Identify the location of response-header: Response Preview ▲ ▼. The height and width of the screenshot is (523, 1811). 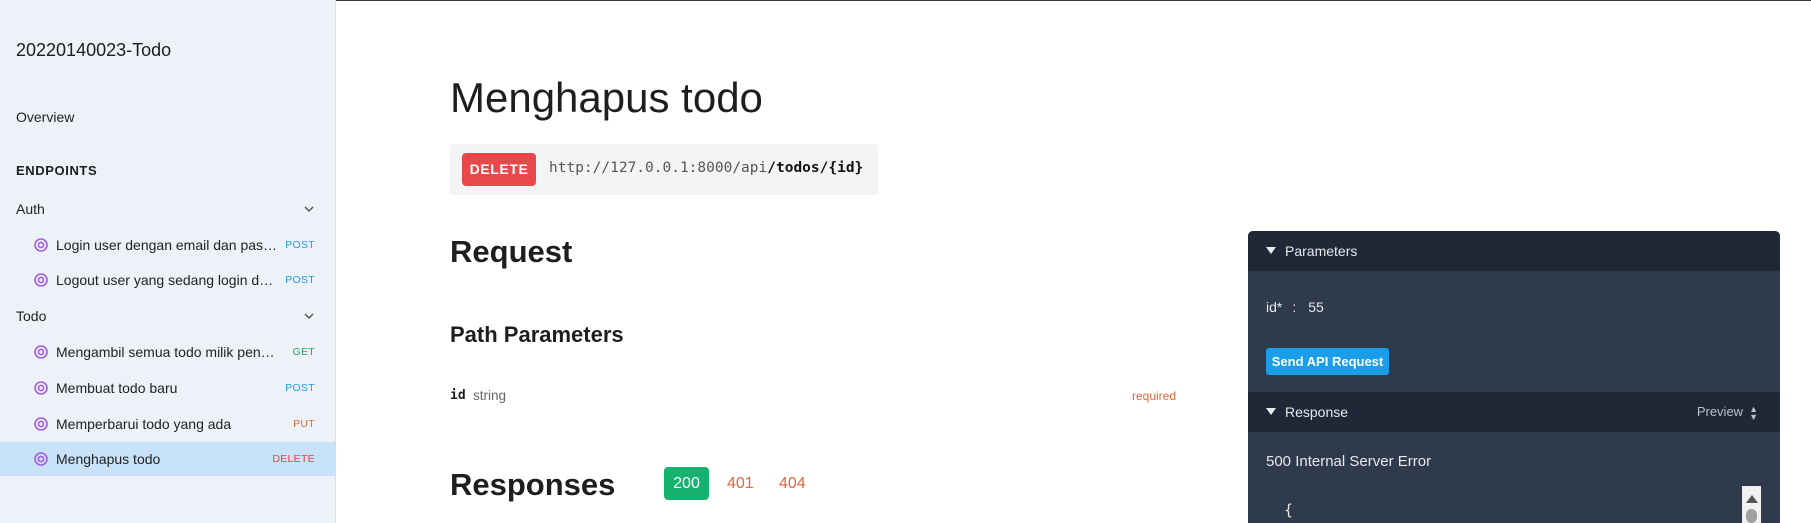
(1514, 412).